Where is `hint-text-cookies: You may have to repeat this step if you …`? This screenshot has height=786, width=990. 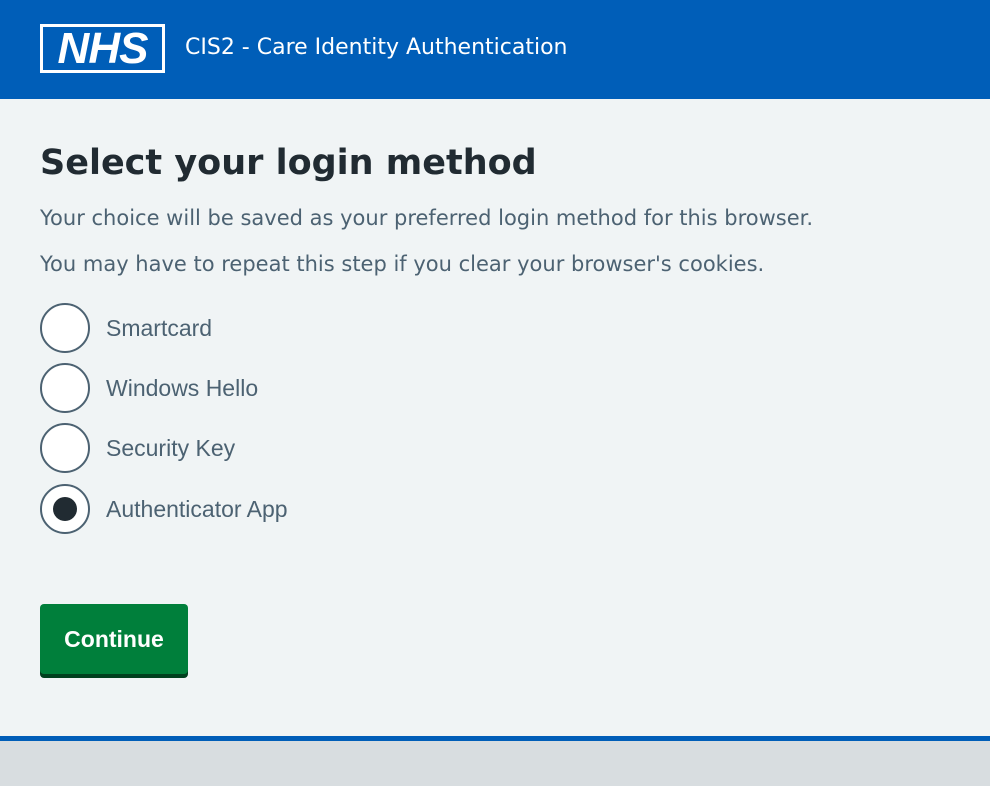 hint-text-cookies: You may have to repeat this step if you … is located at coordinates (402, 264).